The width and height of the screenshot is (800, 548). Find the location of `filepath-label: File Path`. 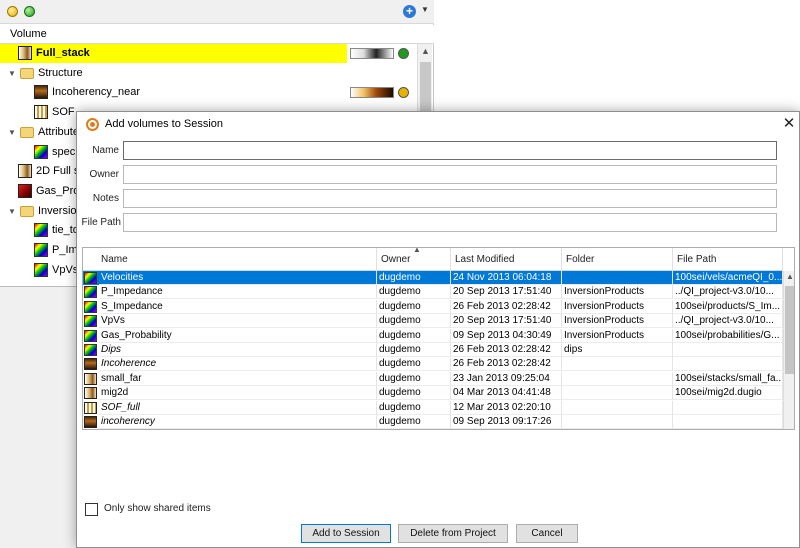

filepath-label: File Path is located at coordinates (101, 222).